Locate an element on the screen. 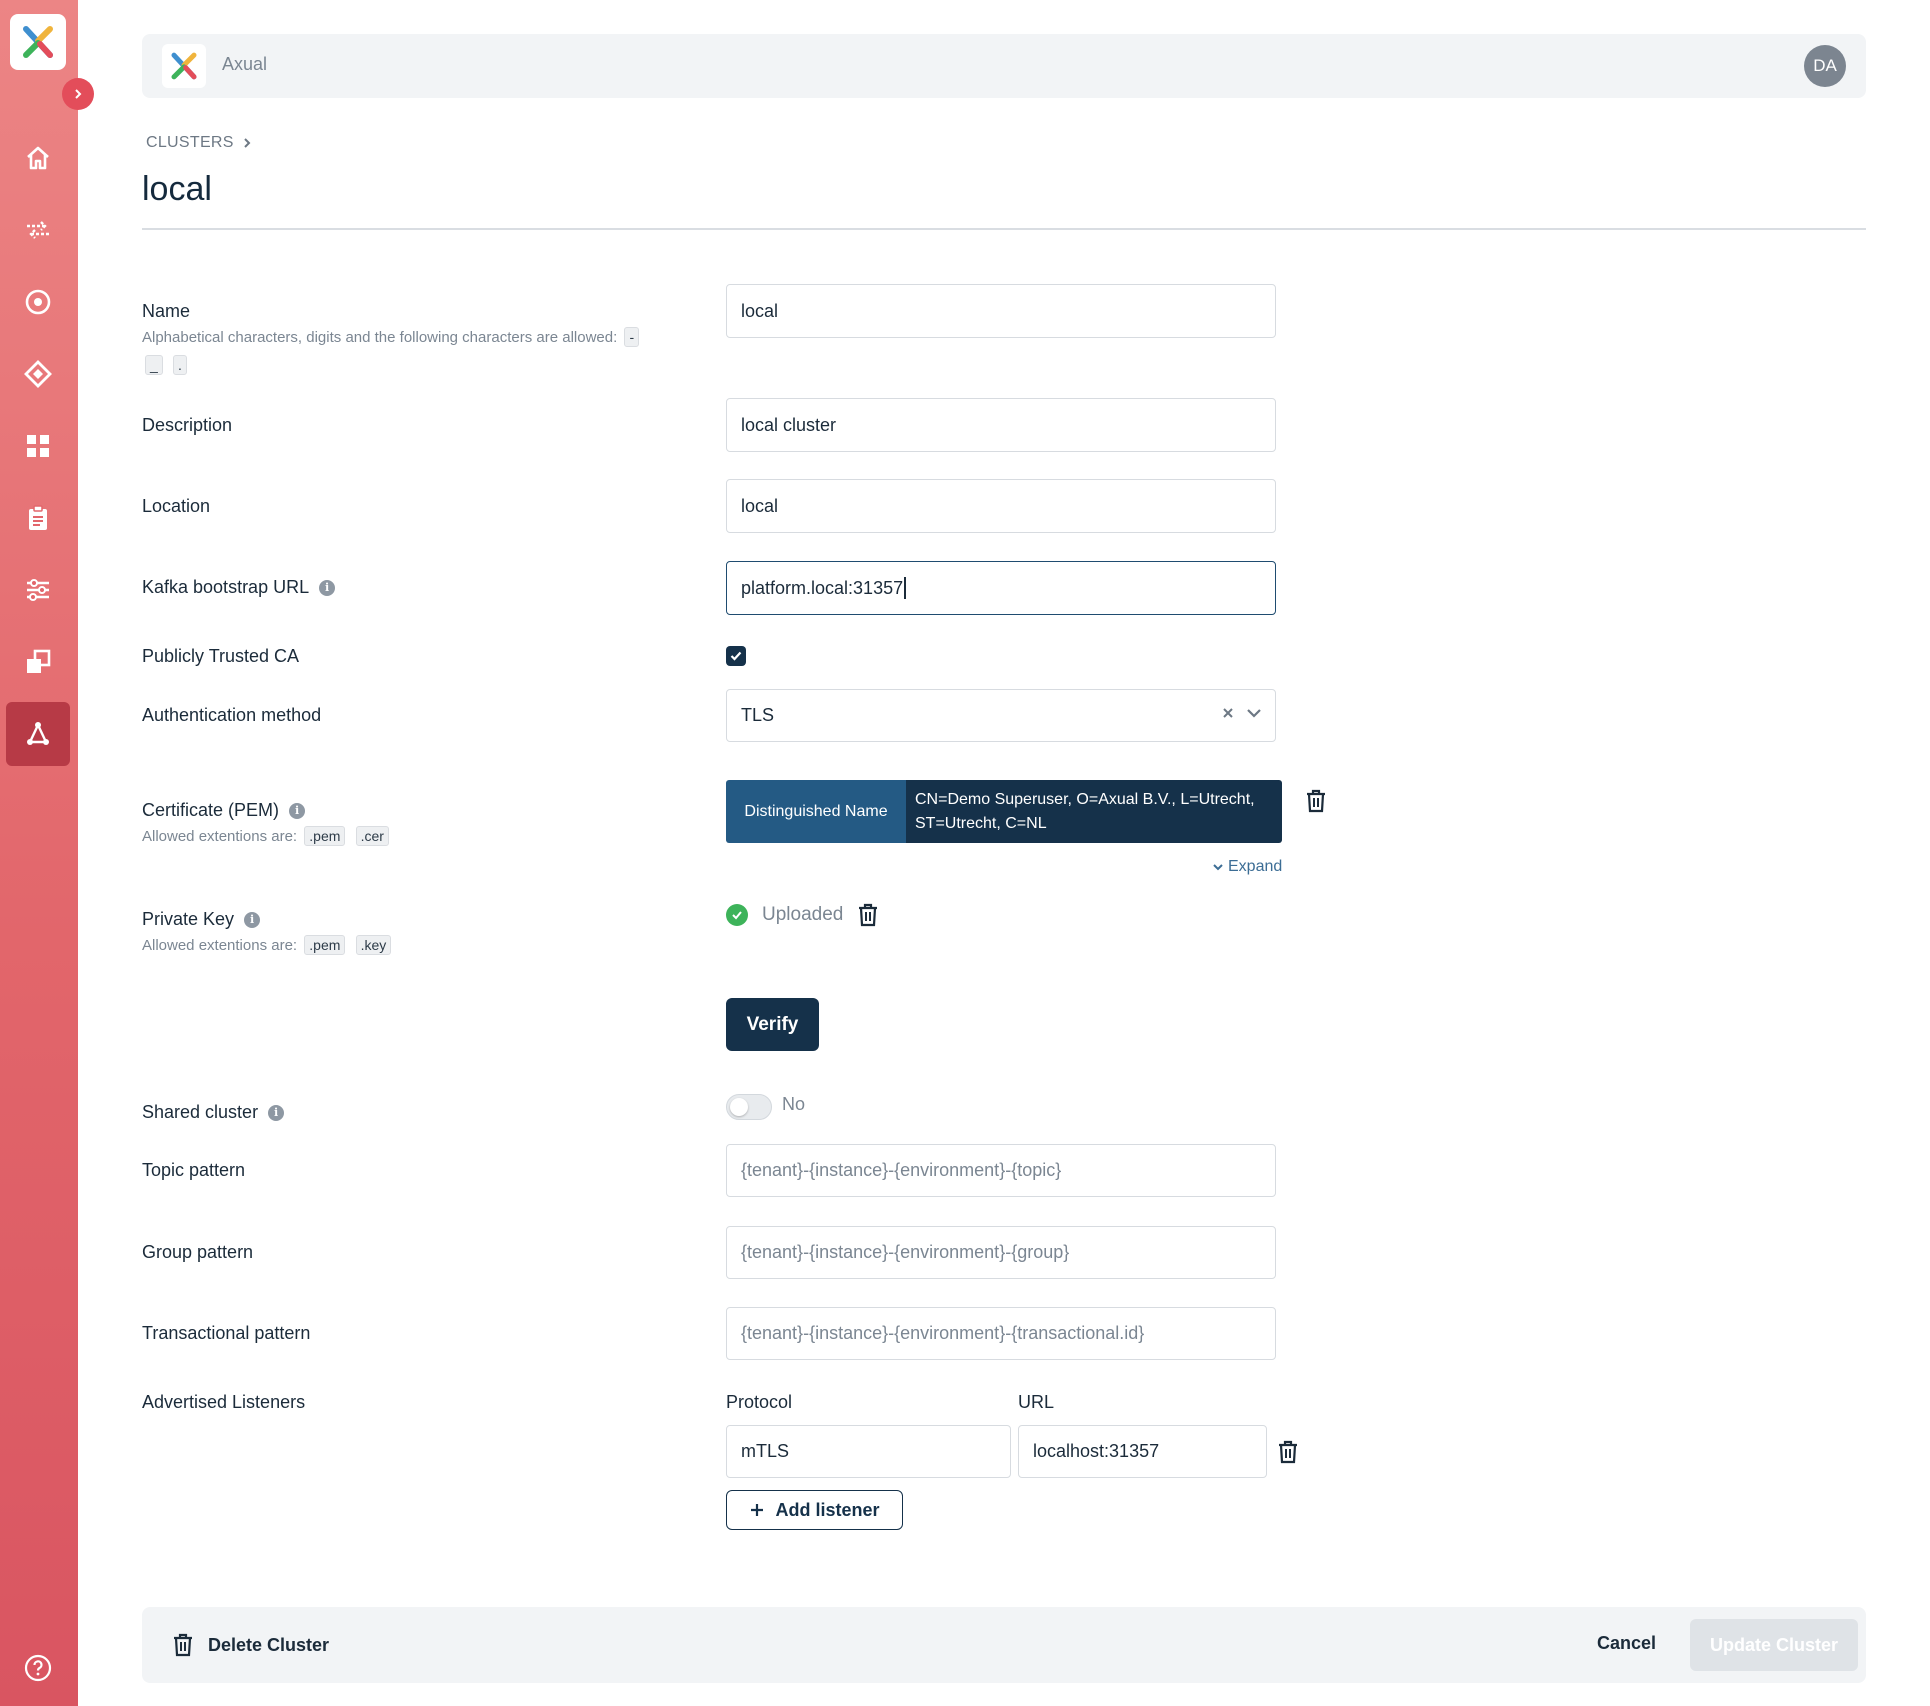 The width and height of the screenshot is (1930, 1706). bootstrap-url-input: platform.local:31357 is located at coordinates (1001, 588).